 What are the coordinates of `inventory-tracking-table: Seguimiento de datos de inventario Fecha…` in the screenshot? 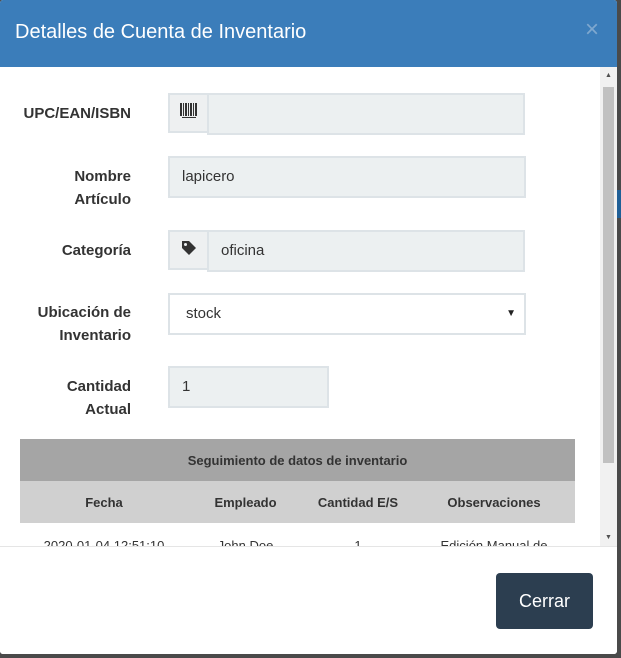 It's located at (297, 492).